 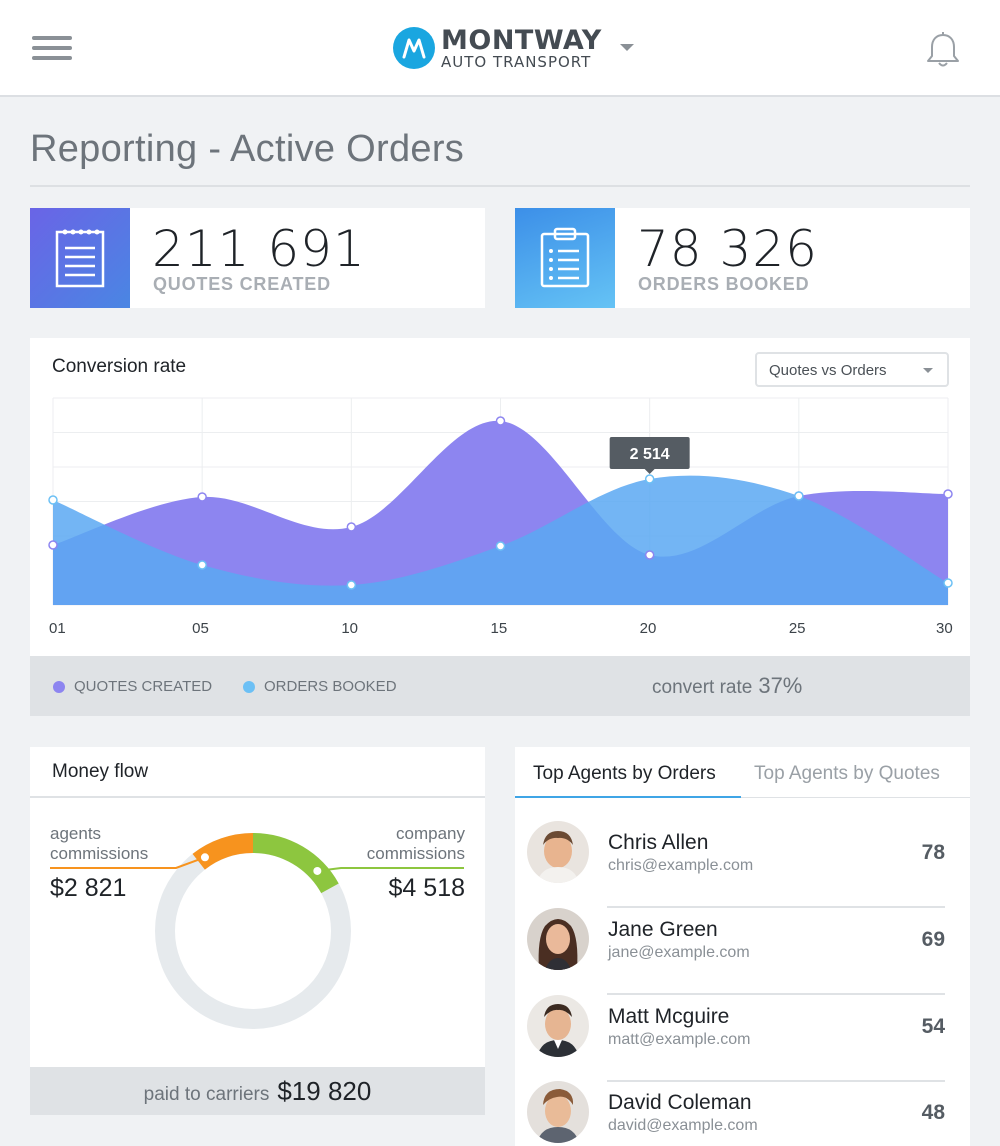 What do you see at coordinates (200, 628) in the screenshot?
I see `x-tick-label: 05` at bounding box center [200, 628].